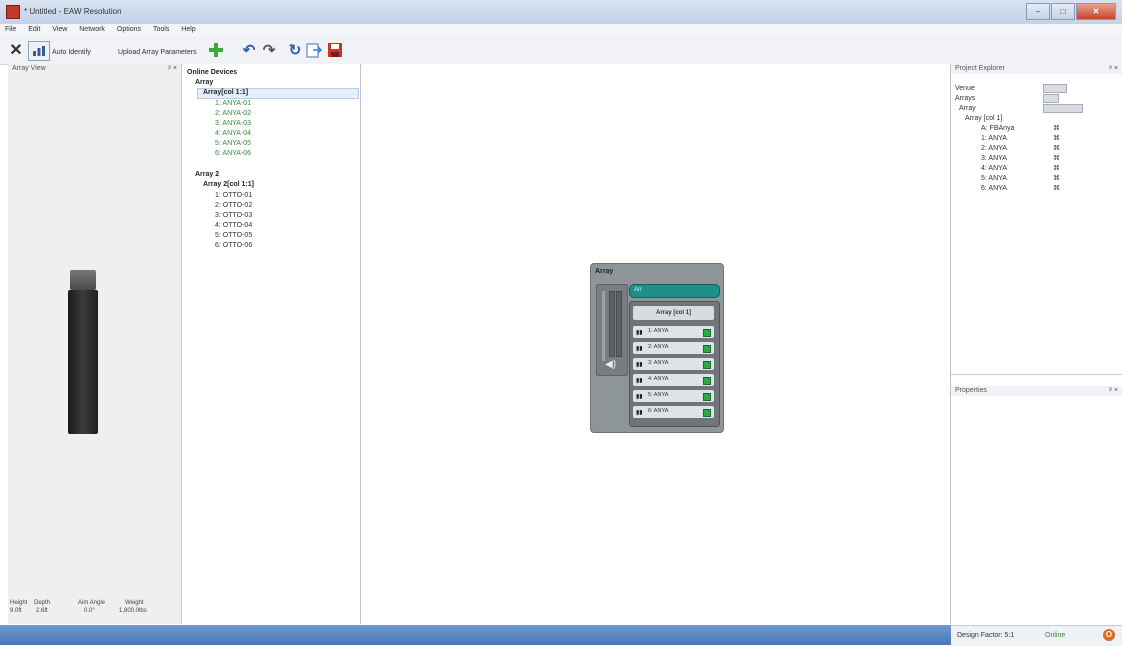 This screenshot has height=646, width=1122. I want to click on speaker-row: ▮▮ 2: ANYA, so click(673, 348).